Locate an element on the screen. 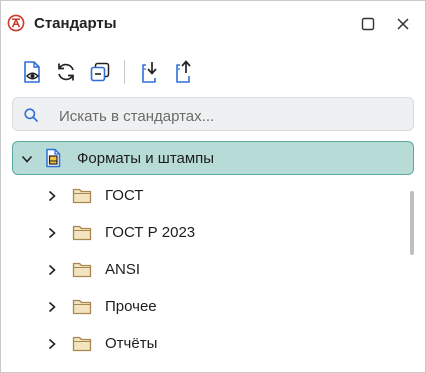 This screenshot has width=426, height=373. preview-button is located at coordinates (33, 72).